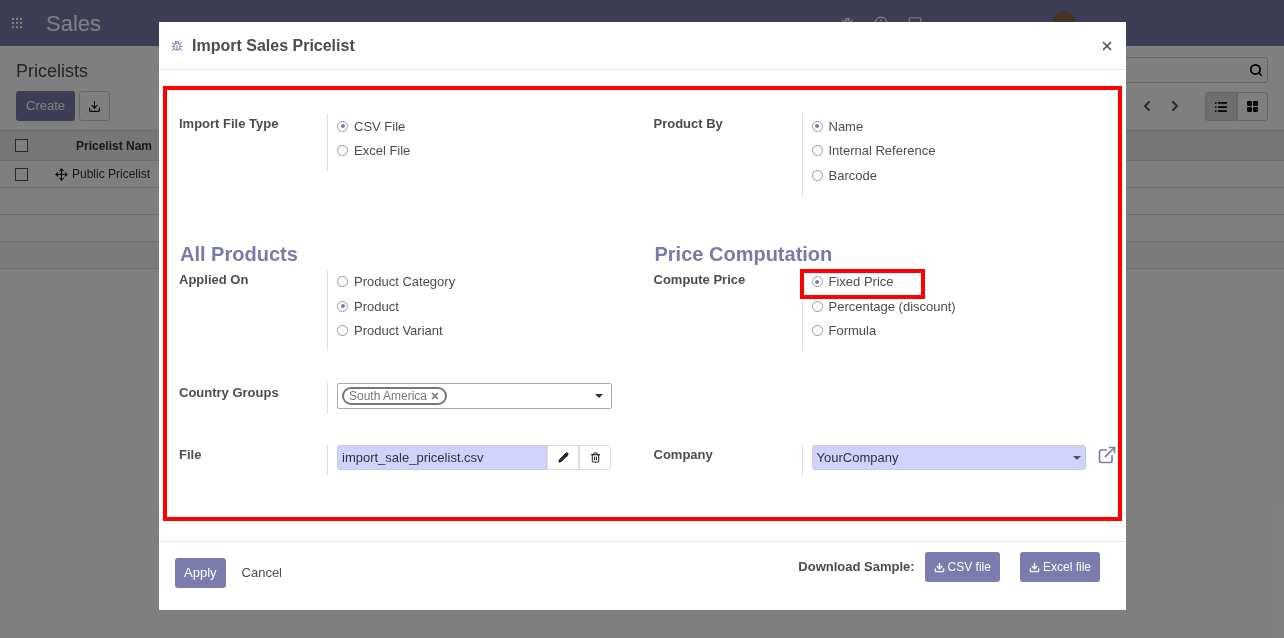  I want to click on apps-menu-icon, so click(17, 23).